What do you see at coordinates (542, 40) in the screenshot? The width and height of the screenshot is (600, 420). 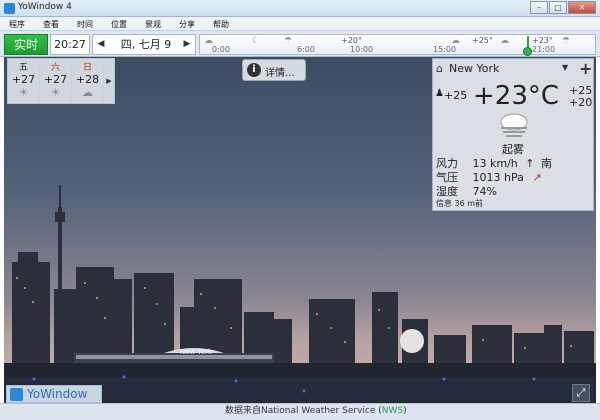 I see `timeline-temp: +23°` at bounding box center [542, 40].